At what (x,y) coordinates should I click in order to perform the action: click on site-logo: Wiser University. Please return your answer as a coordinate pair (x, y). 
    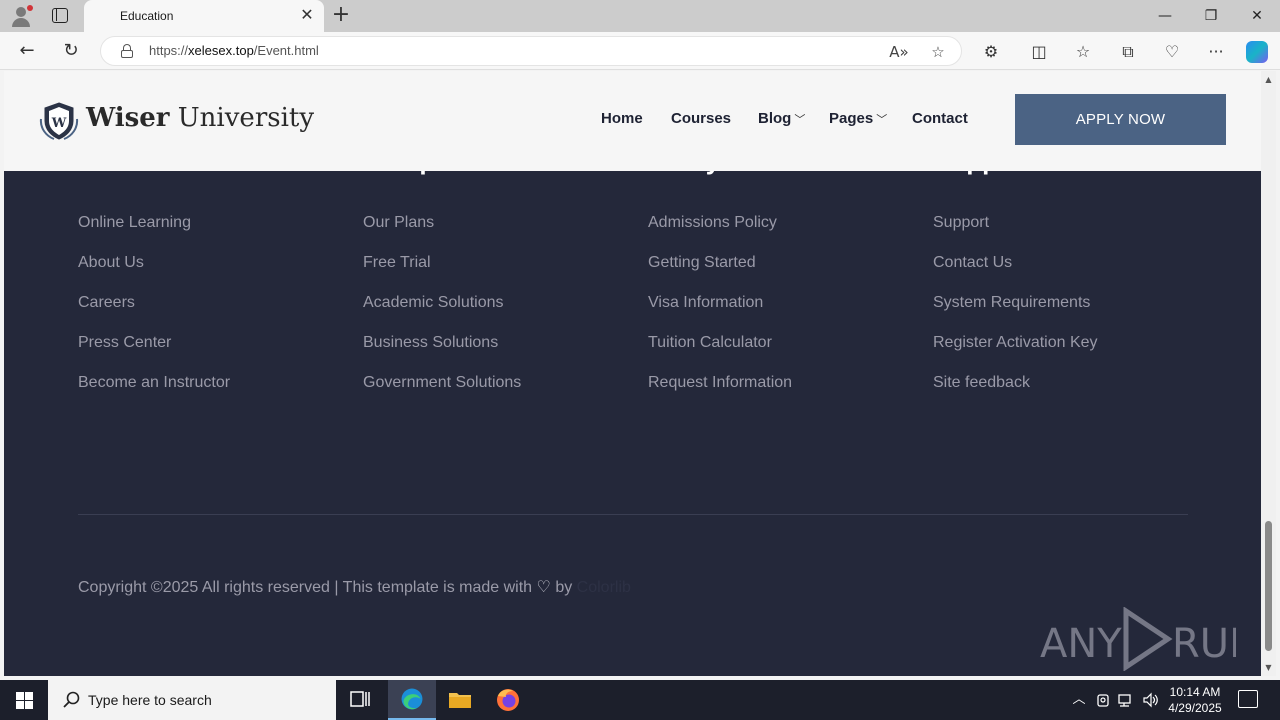
    Looking at the image, I should click on (200, 118).